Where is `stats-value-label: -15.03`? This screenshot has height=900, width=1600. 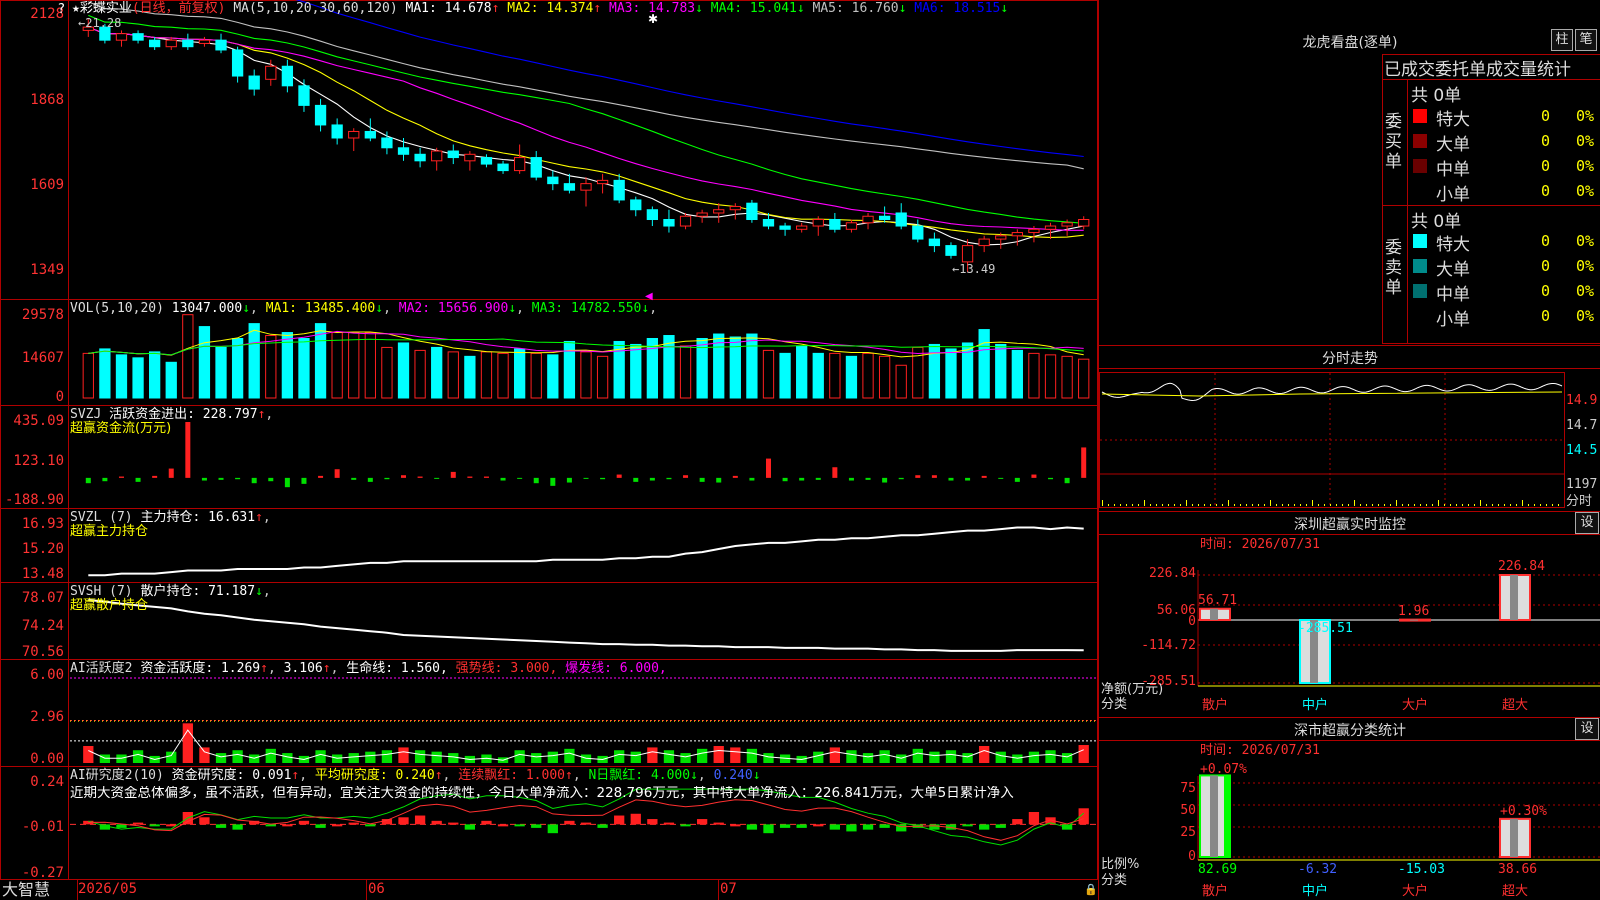 stats-value-label: -15.03 is located at coordinates (1421, 869).